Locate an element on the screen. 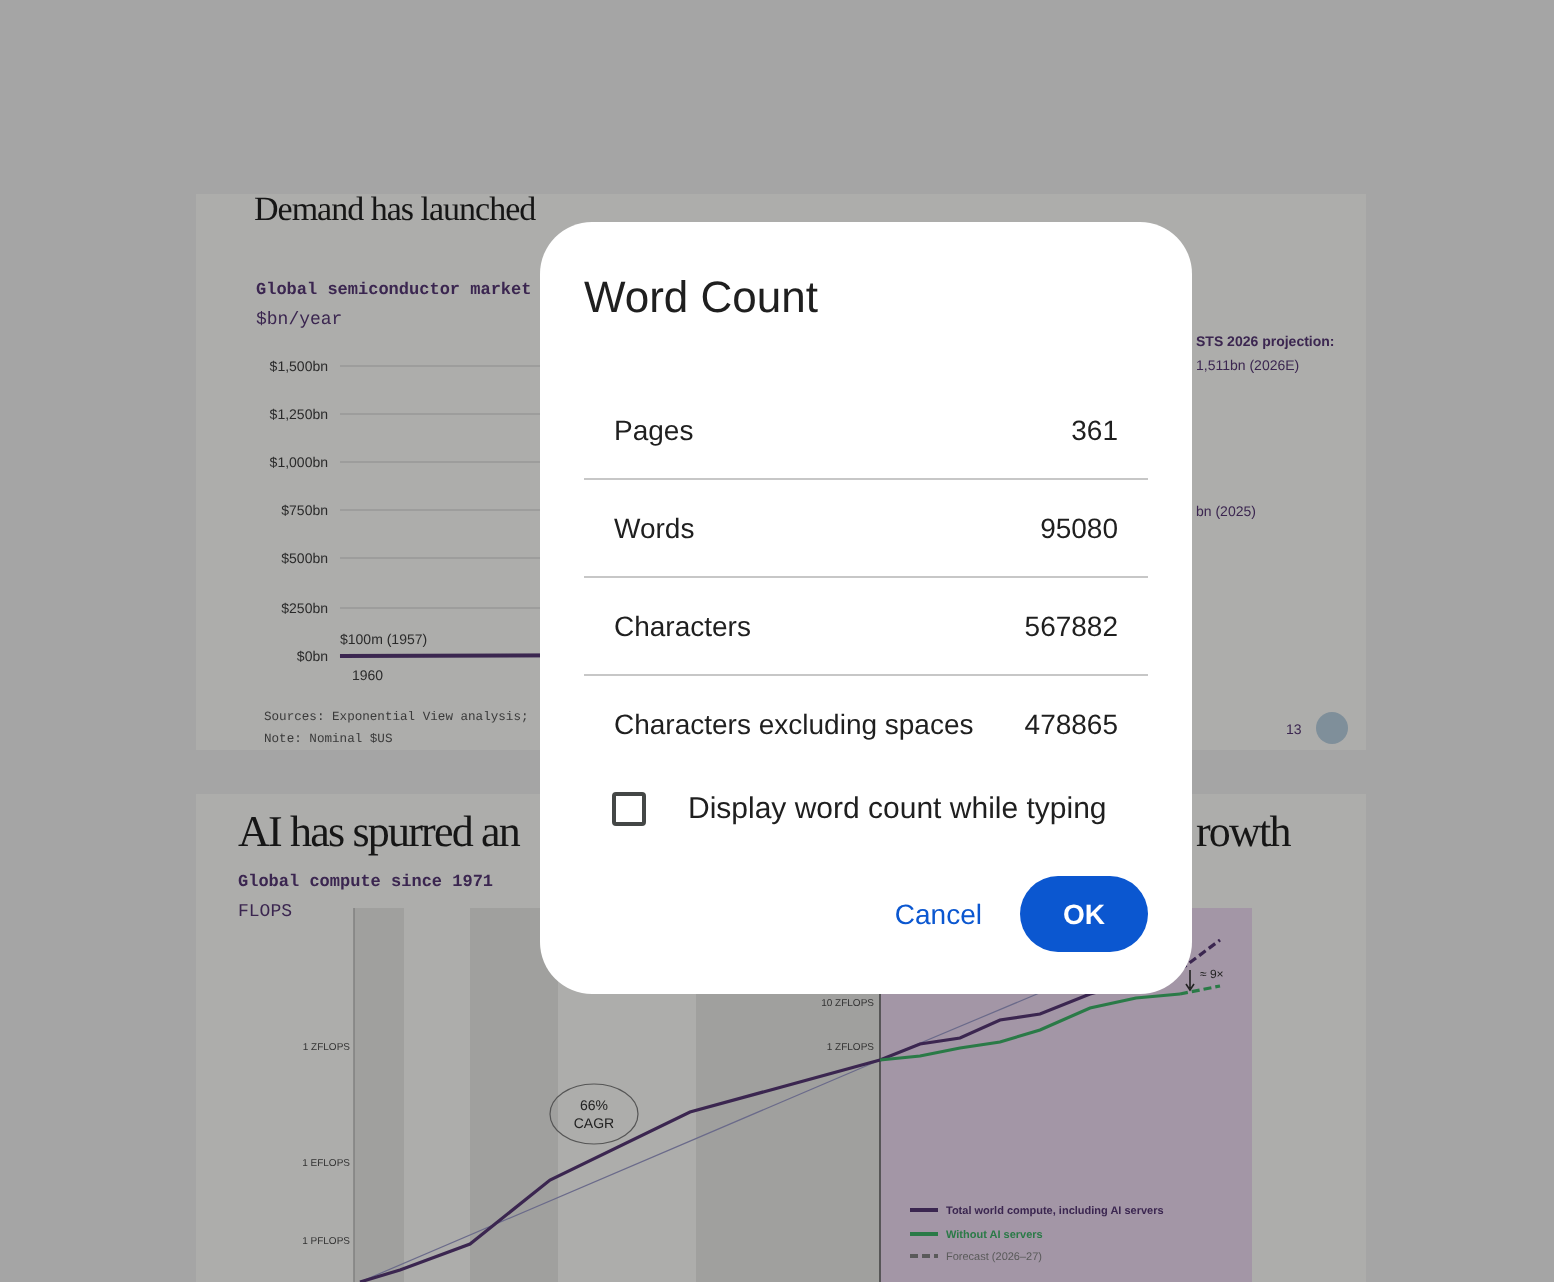  forecast-line is located at coordinates (1200, 990).